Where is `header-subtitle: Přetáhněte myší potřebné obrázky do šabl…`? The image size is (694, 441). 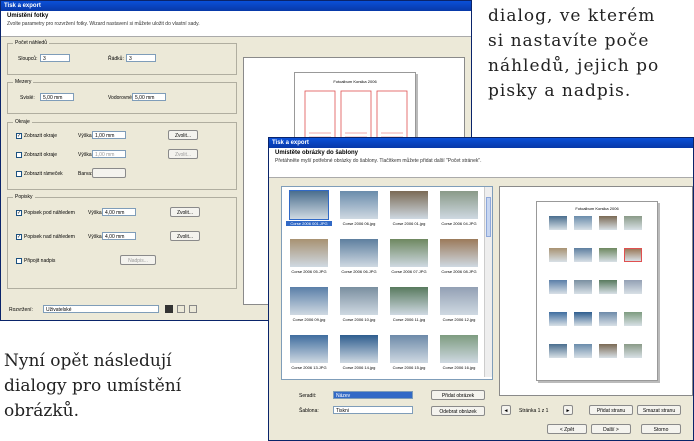 header-subtitle: Přetáhněte myší potřebné obrázky do šabl… is located at coordinates (378, 161).